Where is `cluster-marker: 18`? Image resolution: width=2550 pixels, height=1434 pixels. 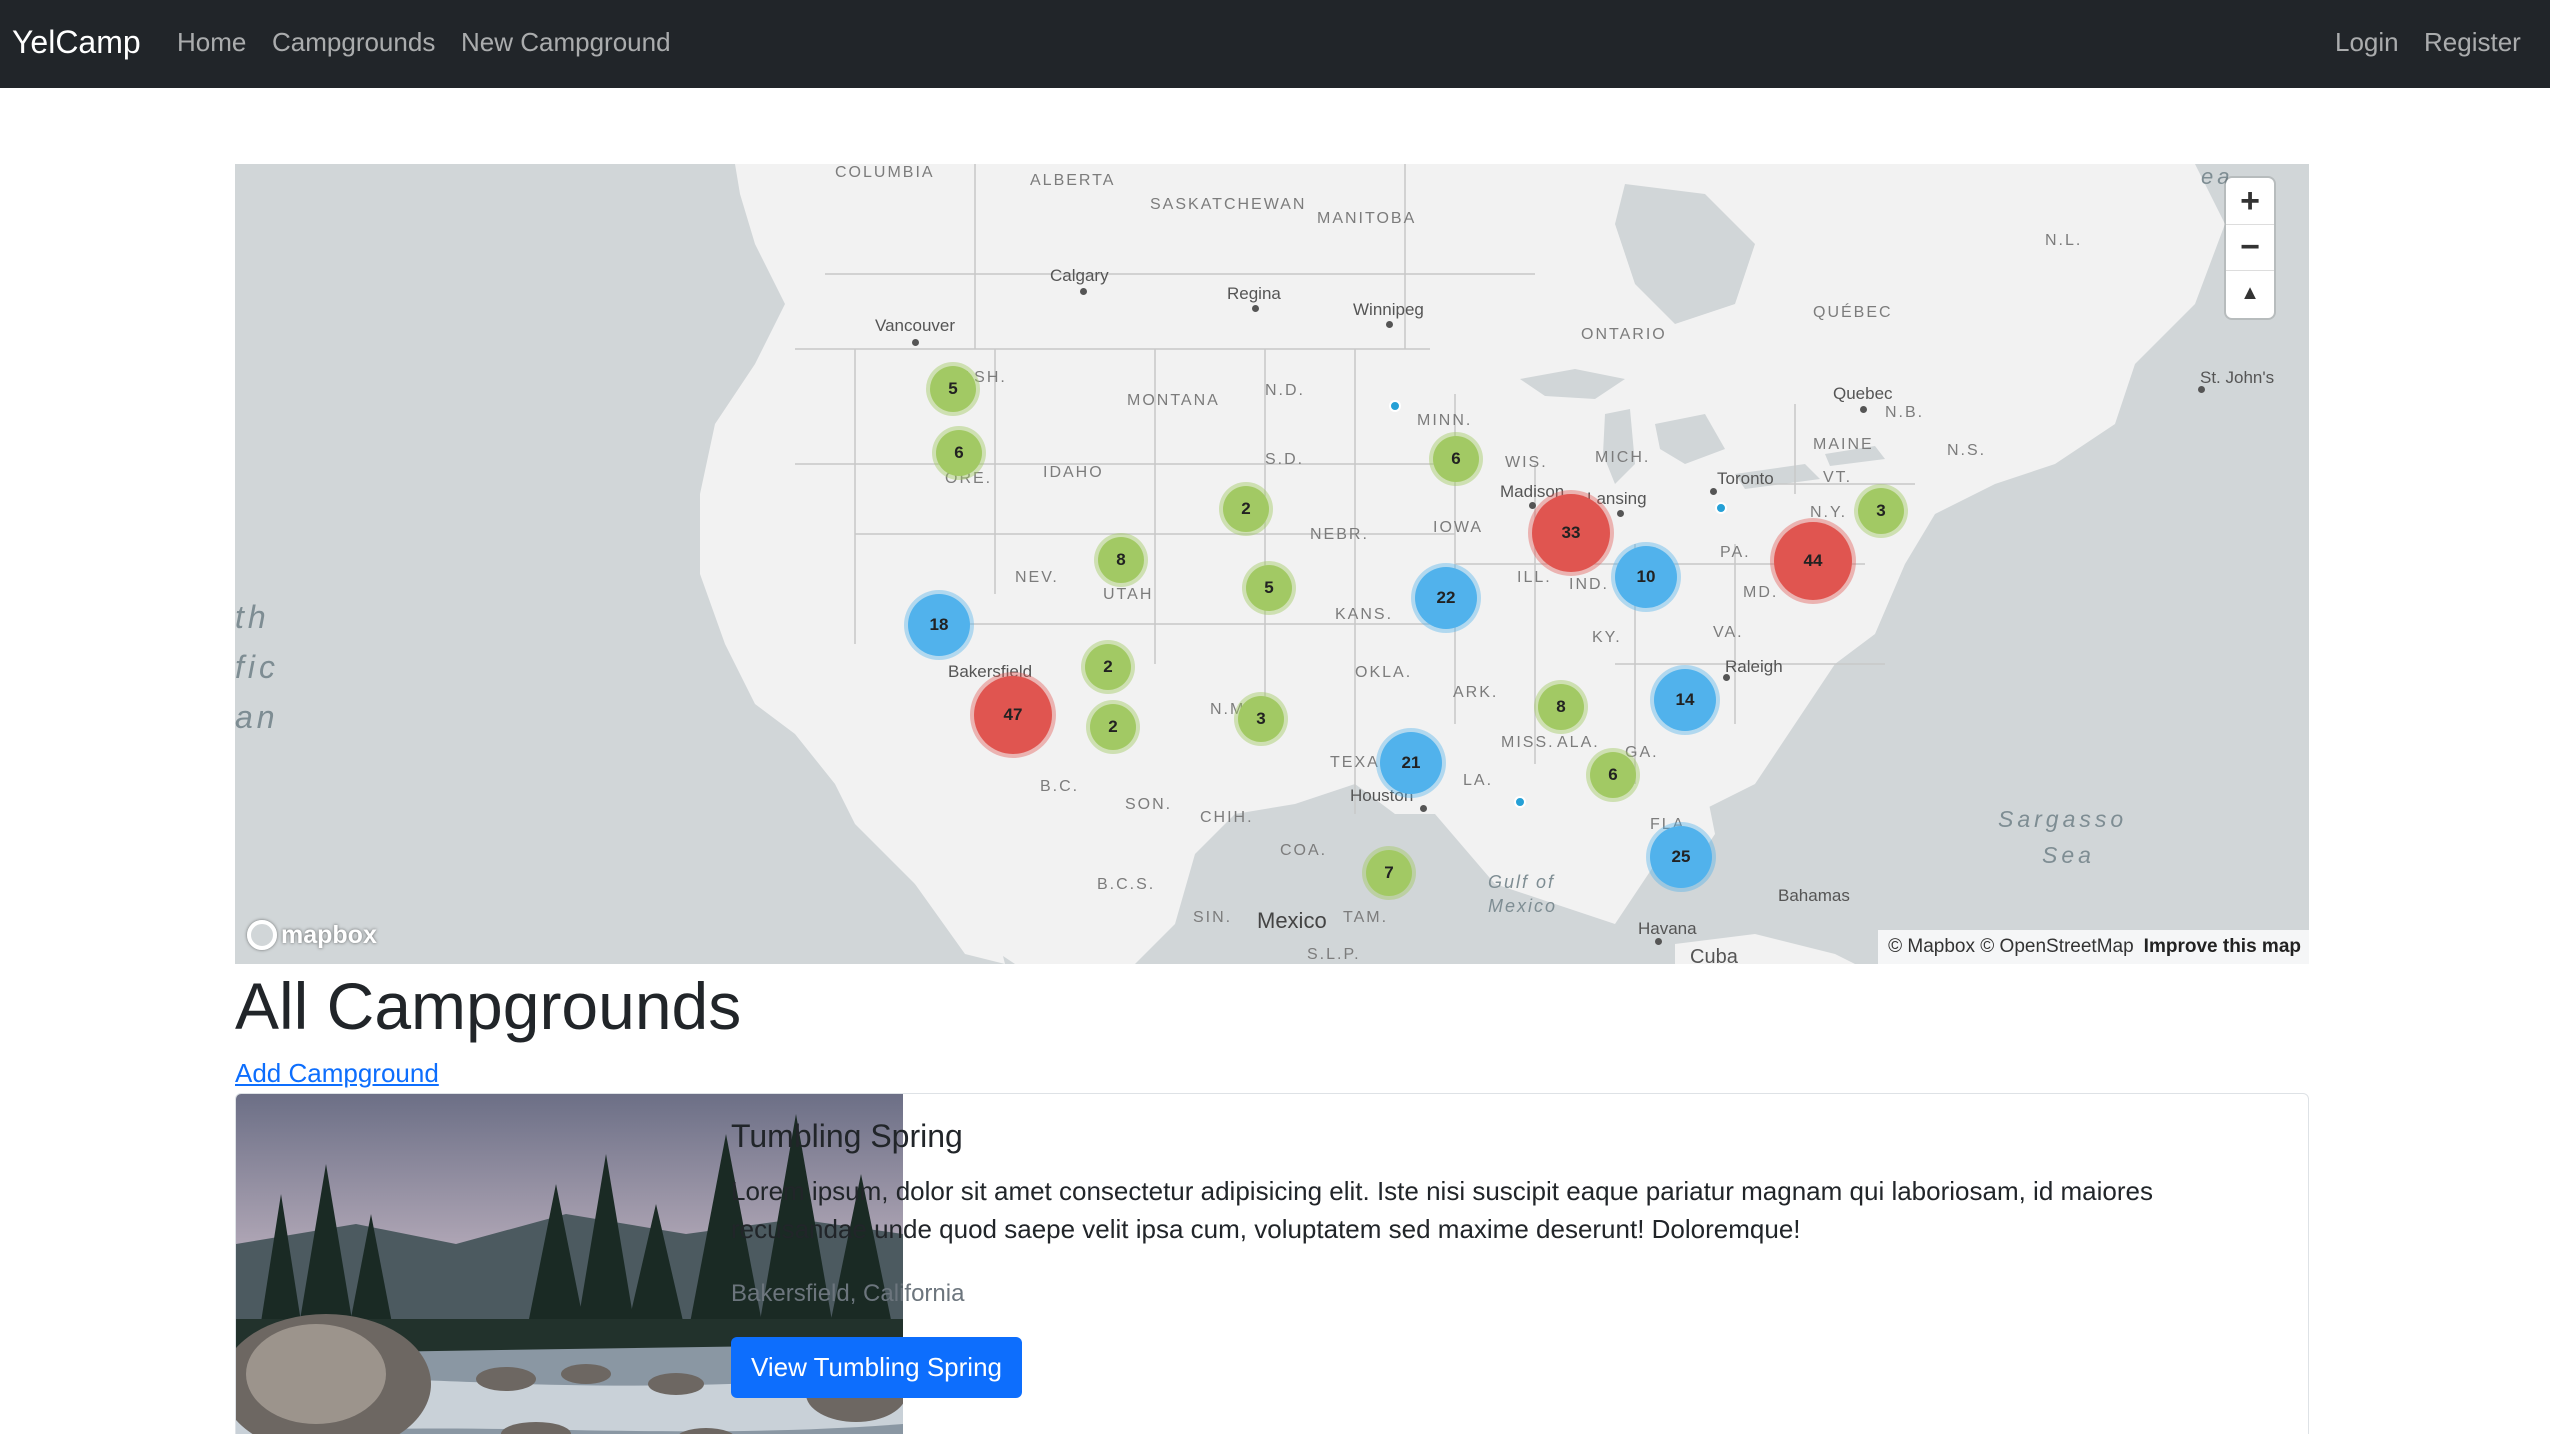
cluster-marker: 18 is located at coordinates (939, 625).